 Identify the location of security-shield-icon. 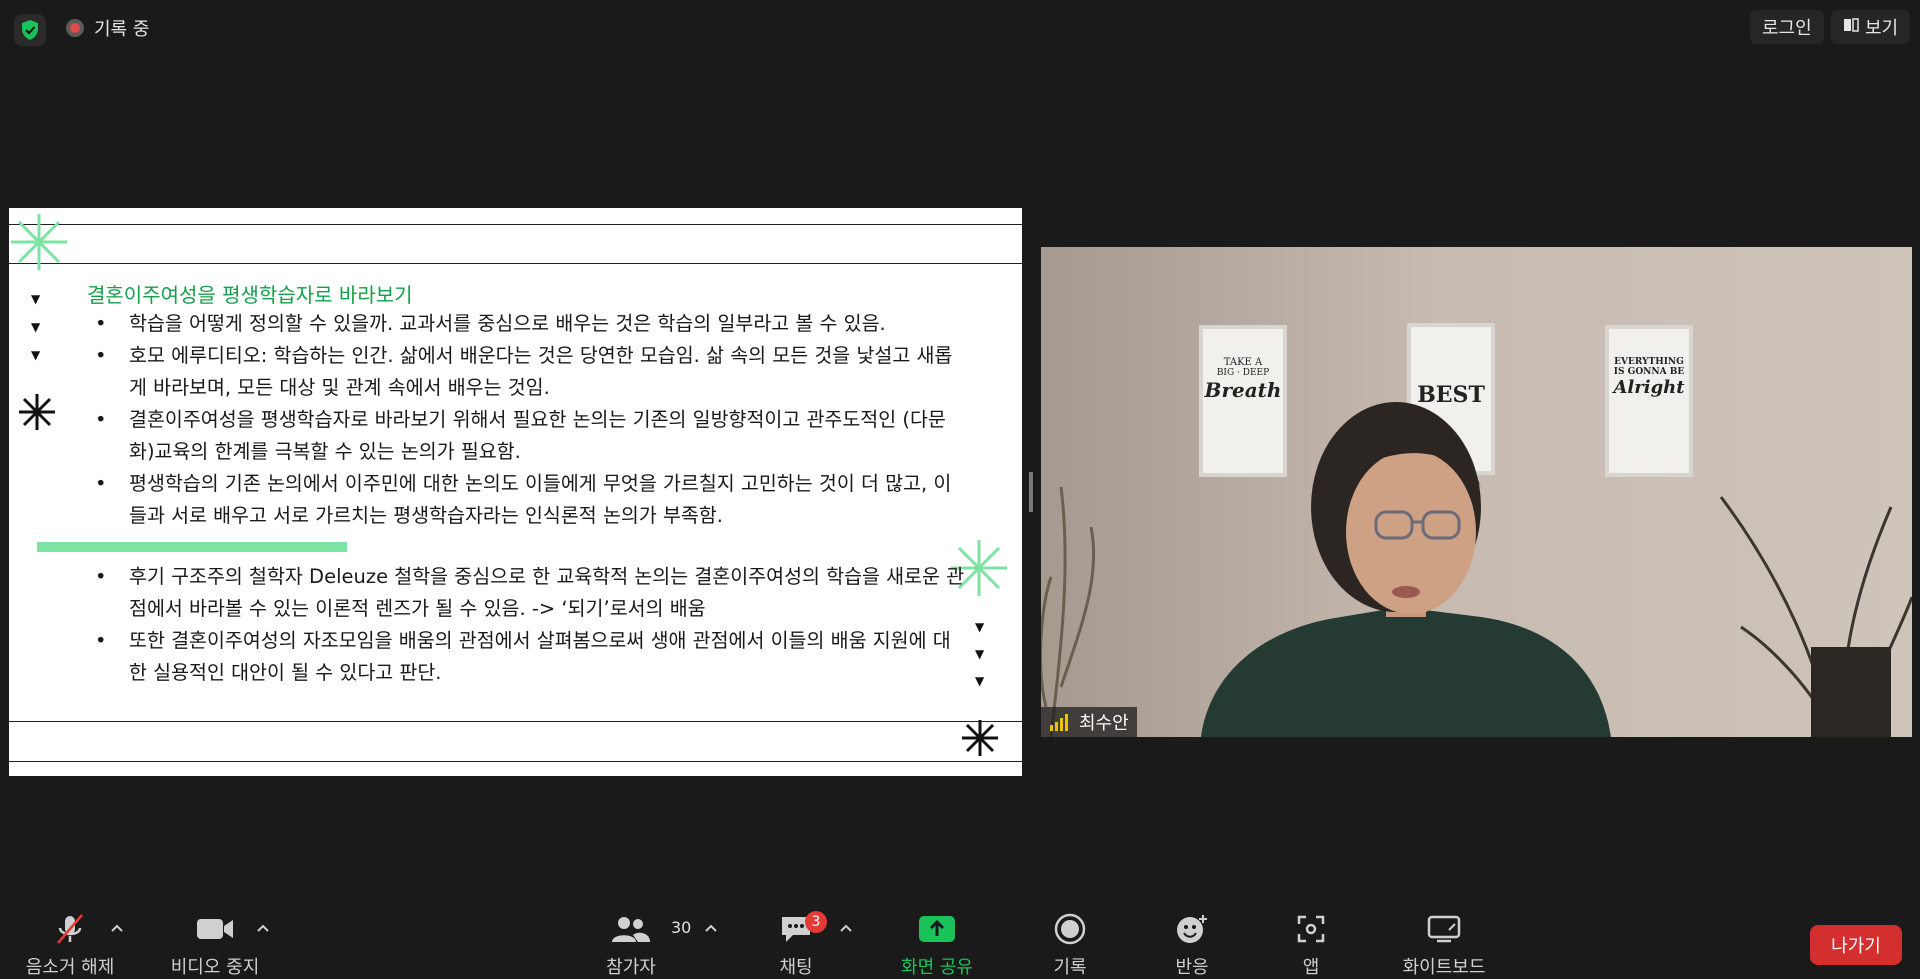
(30, 30).